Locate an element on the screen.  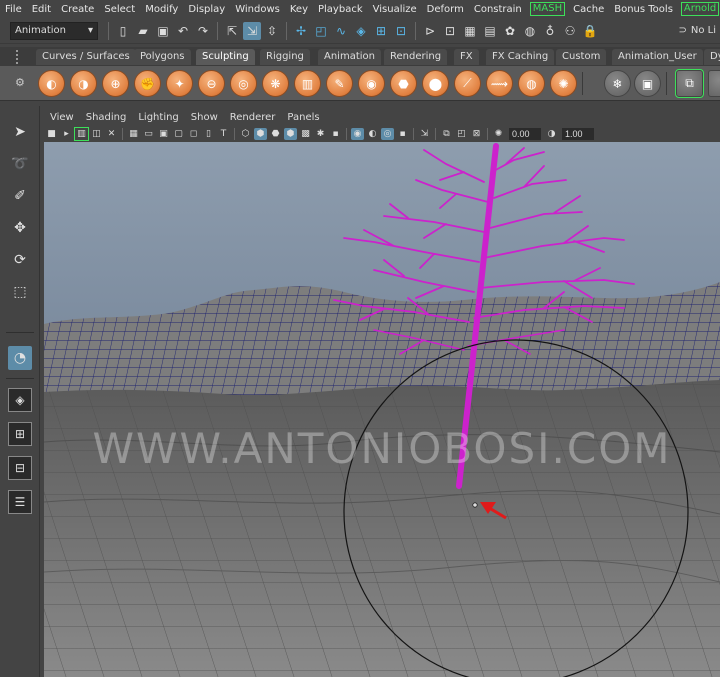
tab-animation-user: Animation_User is located at coordinates (657, 57).